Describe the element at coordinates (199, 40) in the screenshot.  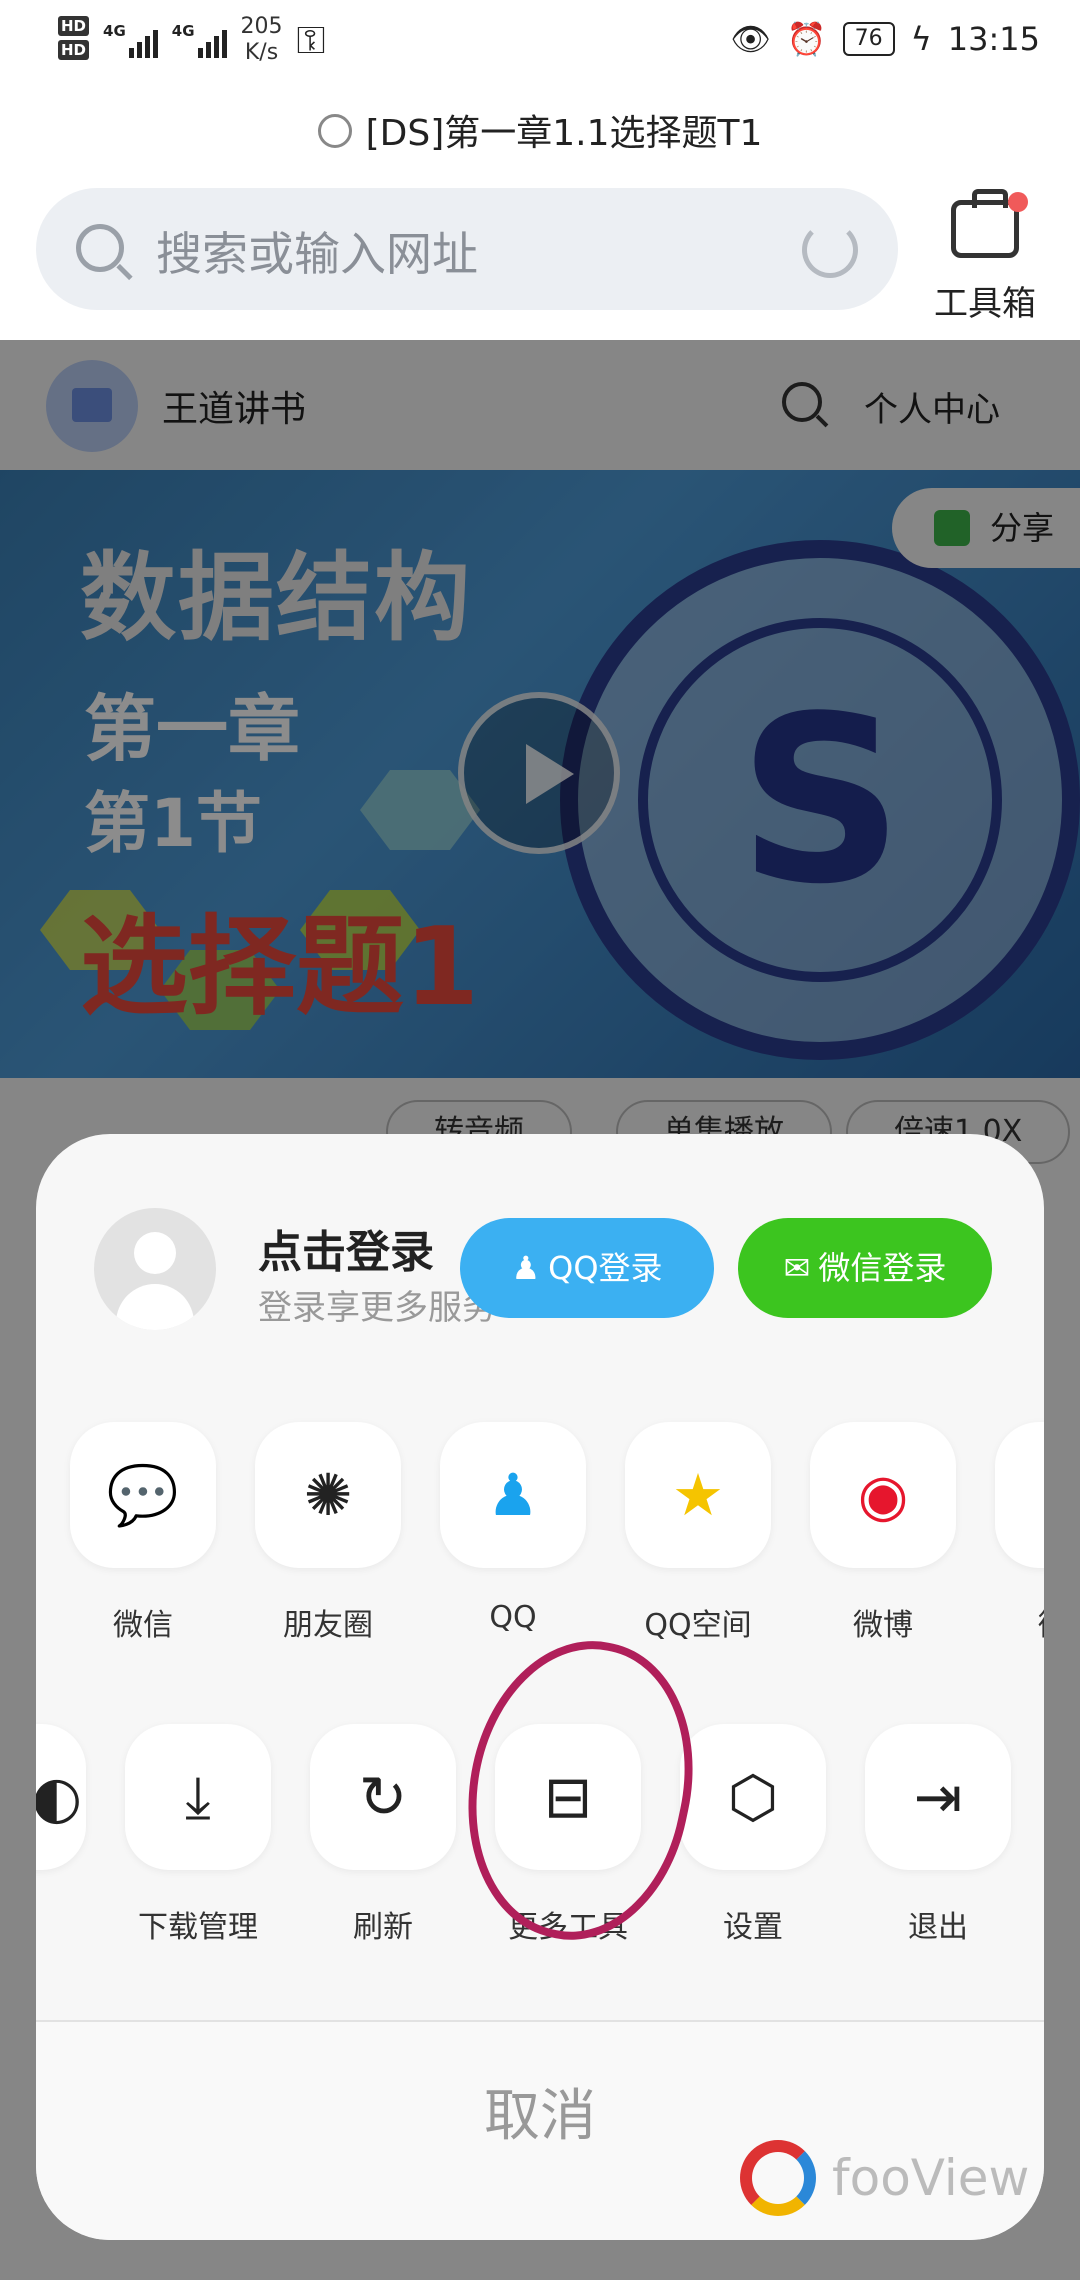
I see `signal-2-icon: 4G` at that location.